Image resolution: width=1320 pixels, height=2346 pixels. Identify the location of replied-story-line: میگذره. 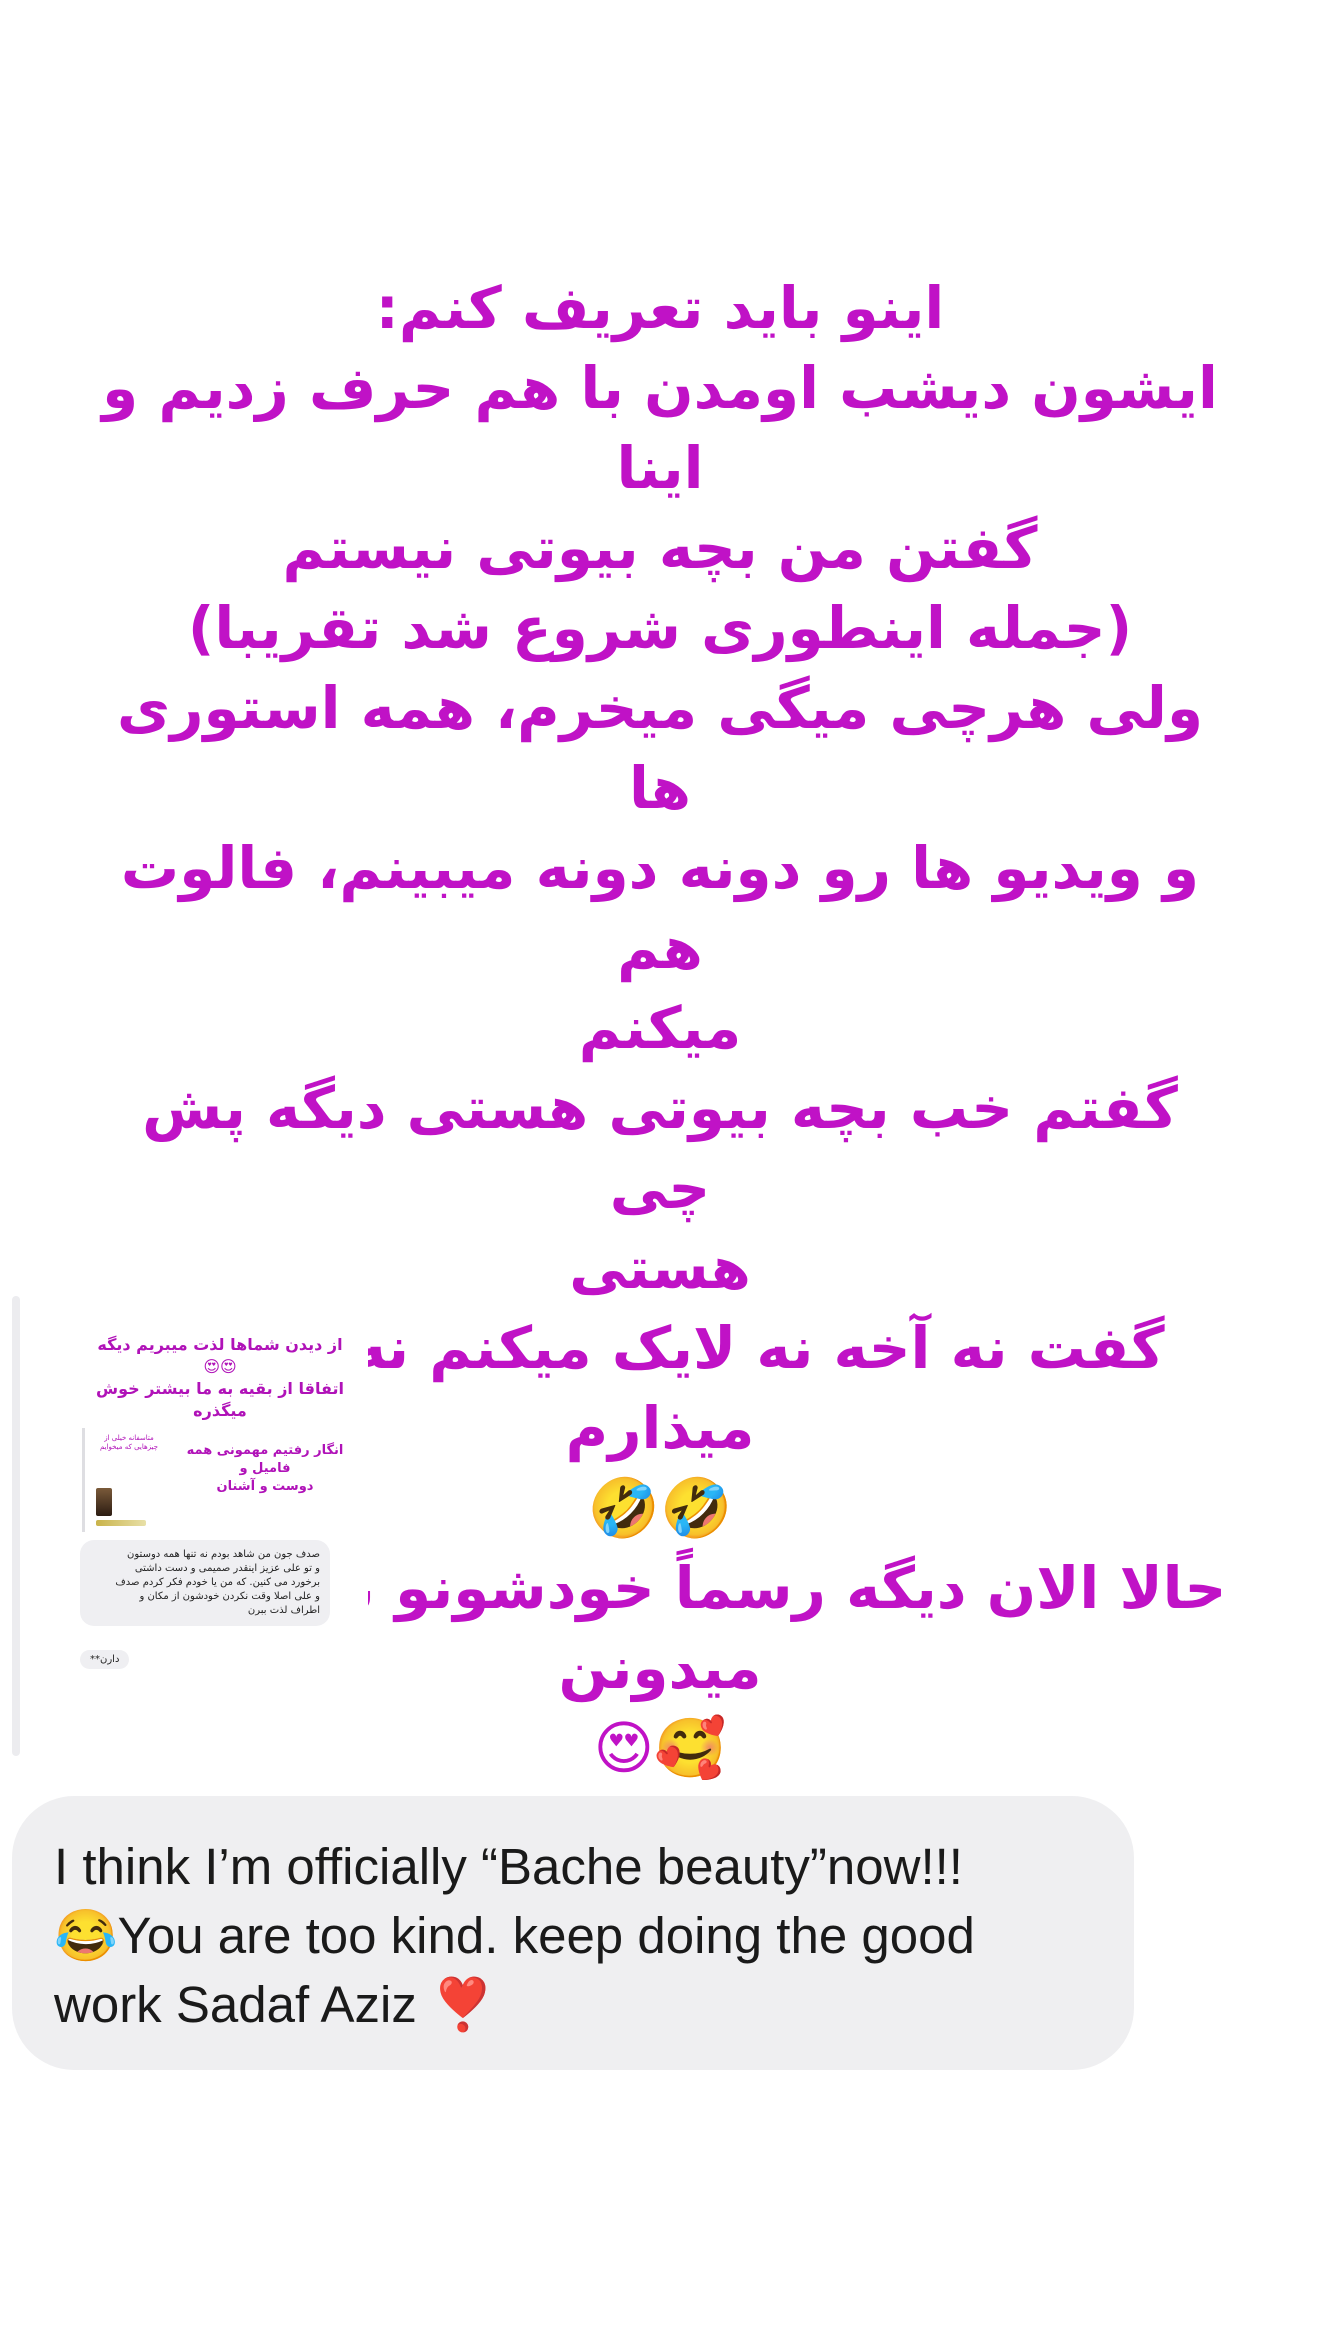
(220, 1410).